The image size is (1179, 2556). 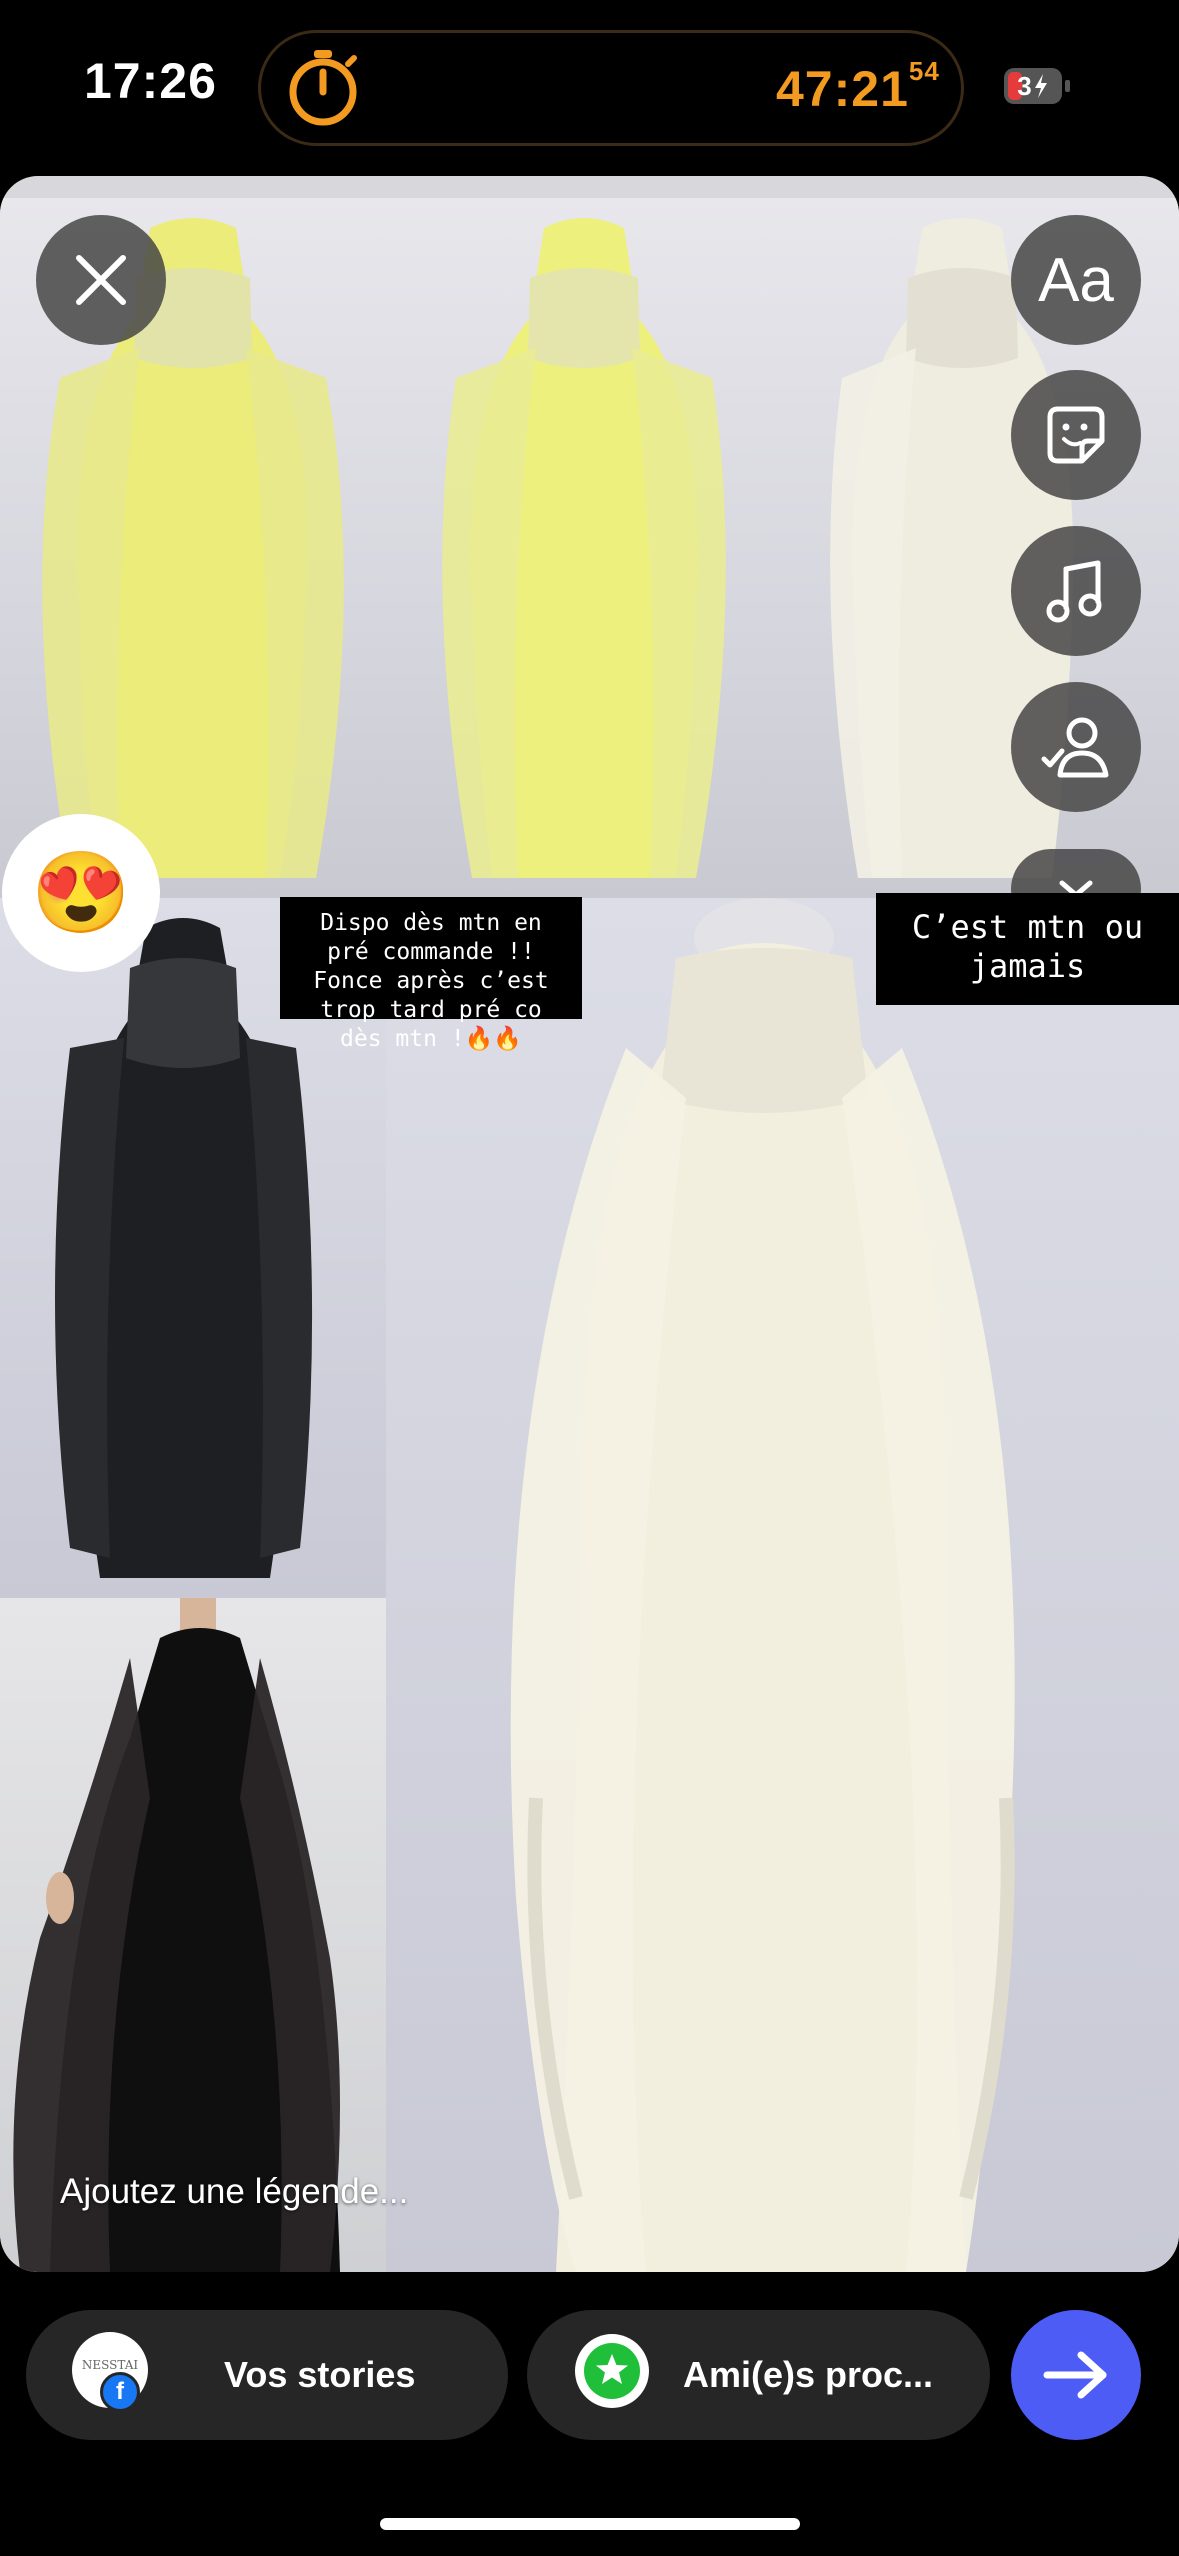 What do you see at coordinates (323, 88) in the screenshot?
I see `timer-icon` at bounding box center [323, 88].